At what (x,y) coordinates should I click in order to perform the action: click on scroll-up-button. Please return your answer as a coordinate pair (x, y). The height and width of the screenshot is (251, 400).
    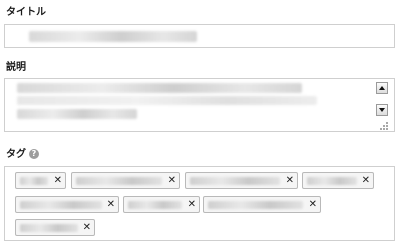
    Looking at the image, I should click on (382, 88).